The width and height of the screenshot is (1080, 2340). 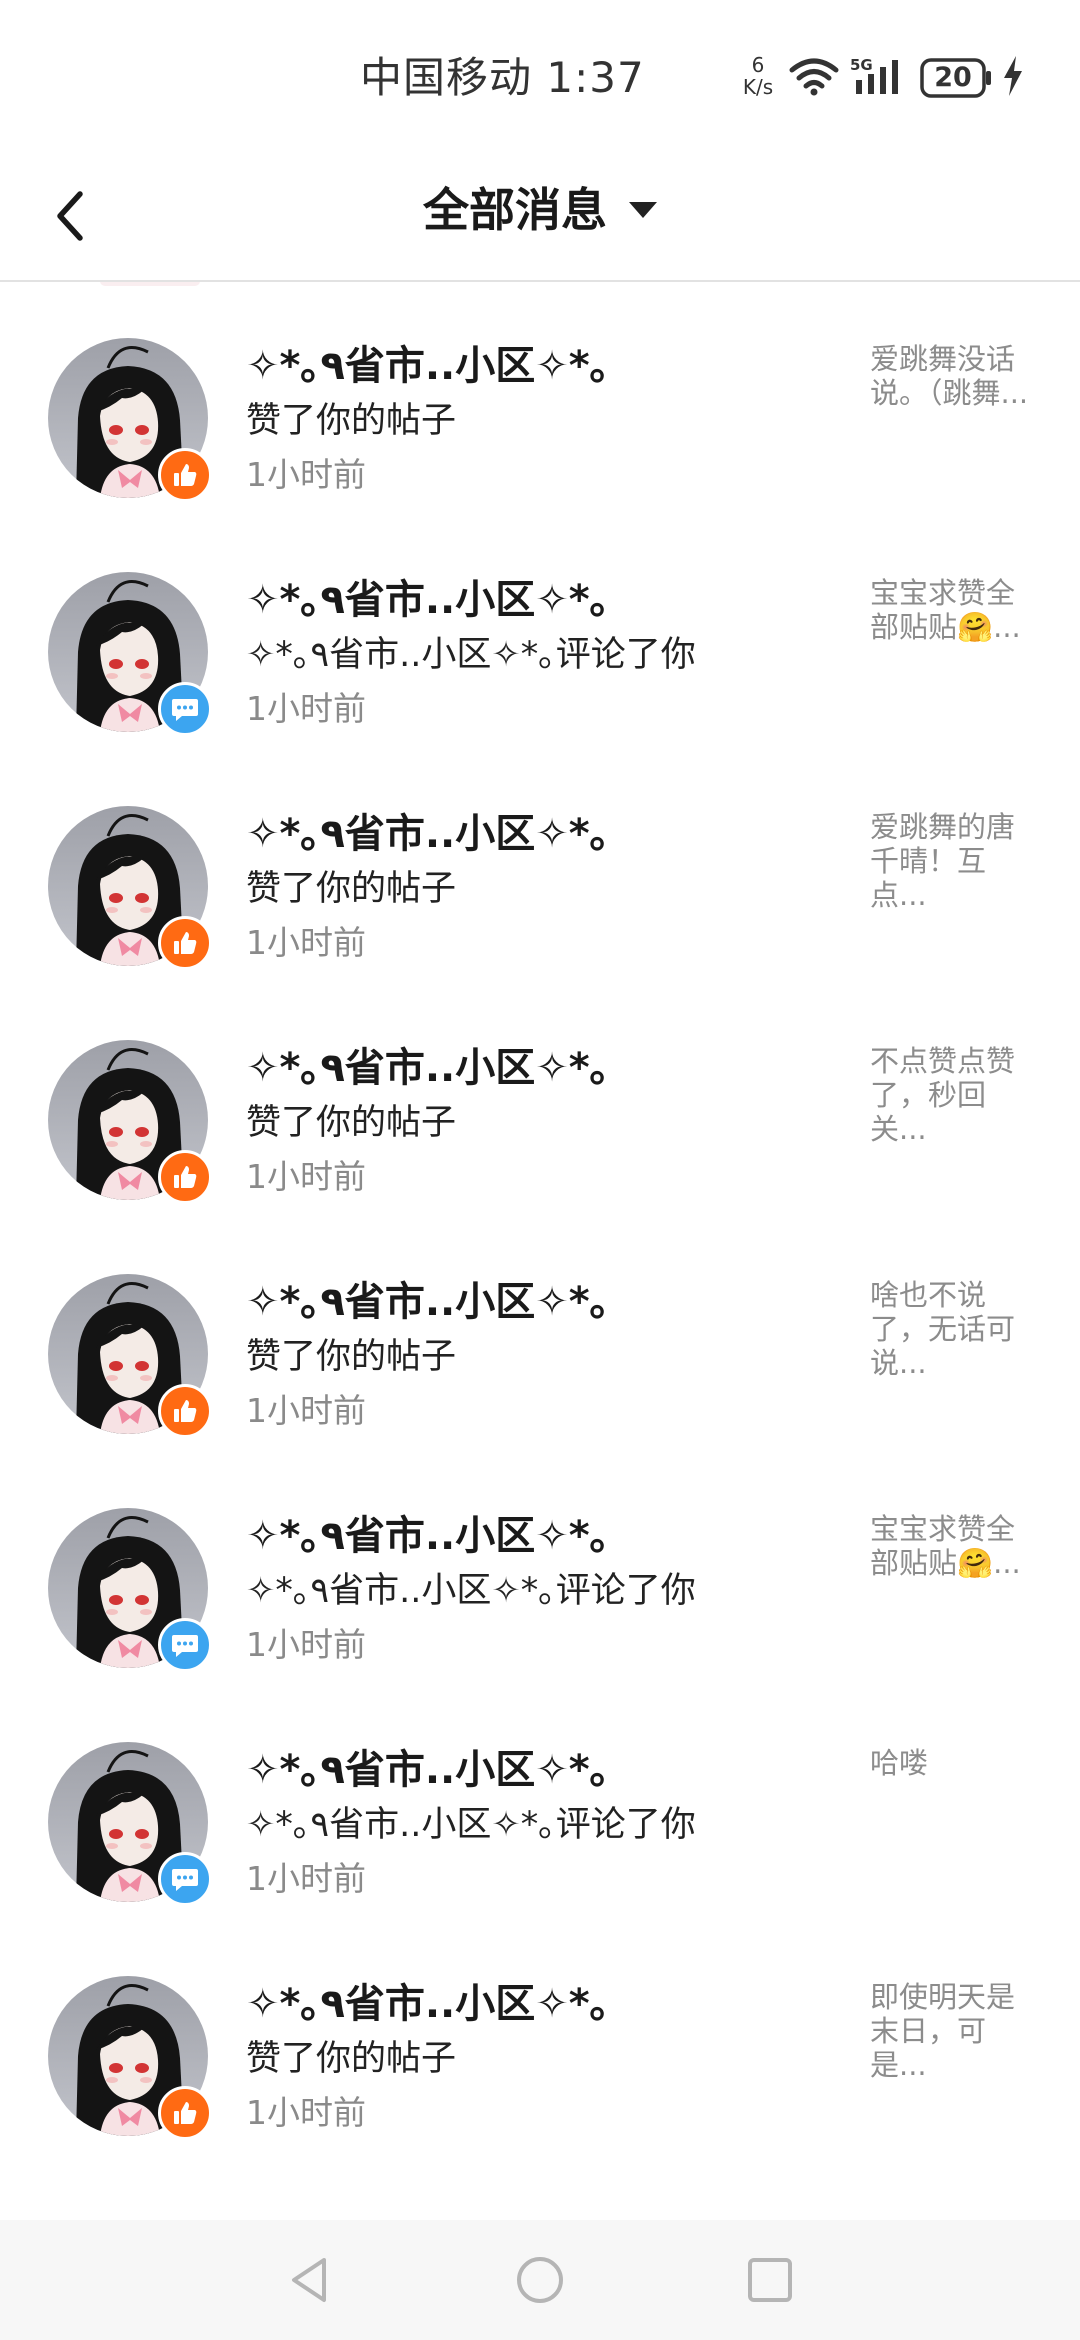 What do you see at coordinates (758, 65) in the screenshot?
I see `network-speed-value: 6` at bounding box center [758, 65].